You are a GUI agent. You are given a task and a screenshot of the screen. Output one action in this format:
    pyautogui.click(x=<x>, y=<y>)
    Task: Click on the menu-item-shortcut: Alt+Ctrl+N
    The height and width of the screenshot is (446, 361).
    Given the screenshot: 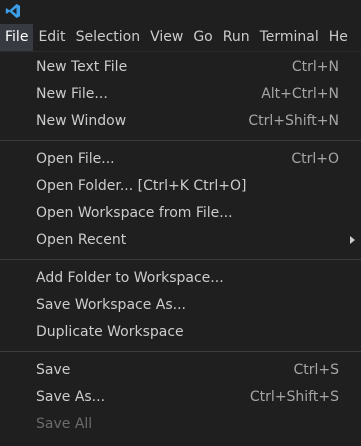 What is the action you would take?
    pyautogui.click(x=300, y=94)
    